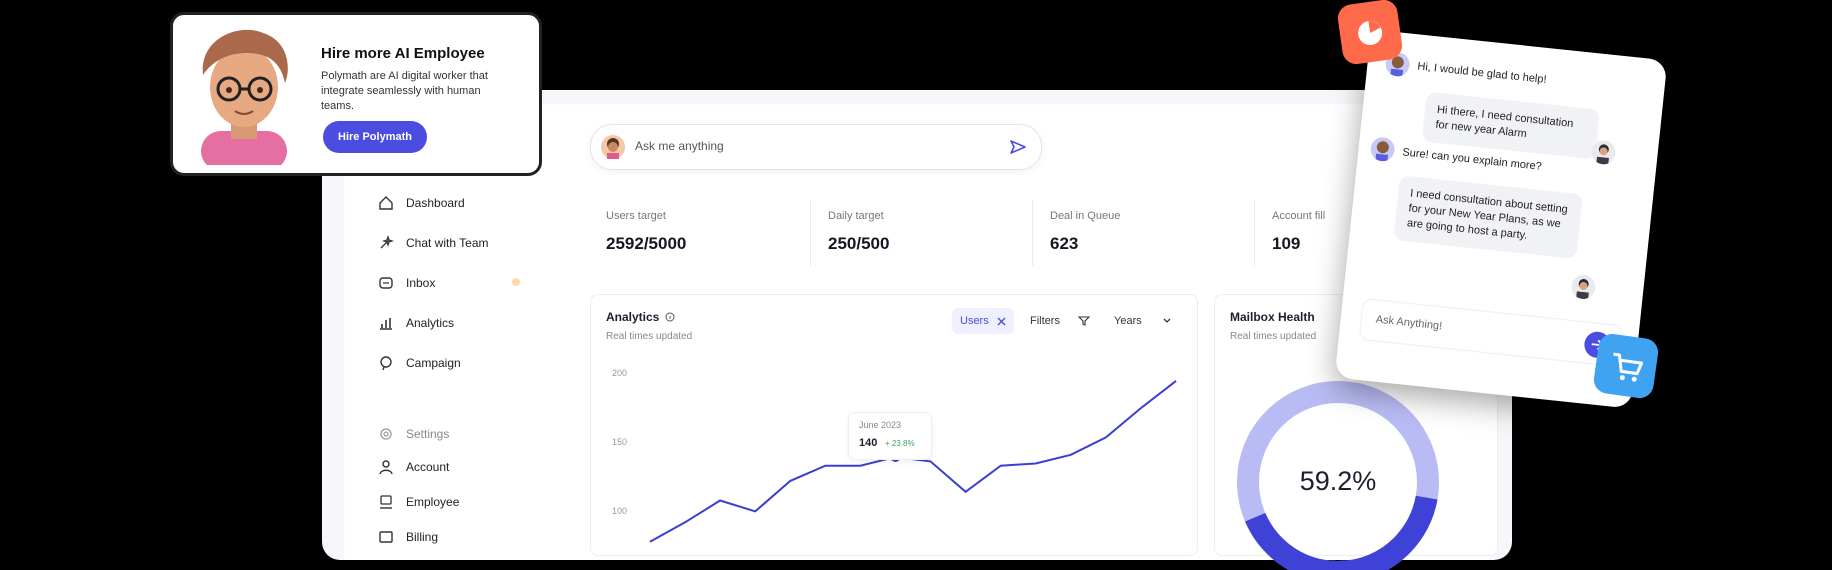 The image size is (1832, 570). I want to click on chat-input: Ask Anything!, so click(1491, 332).